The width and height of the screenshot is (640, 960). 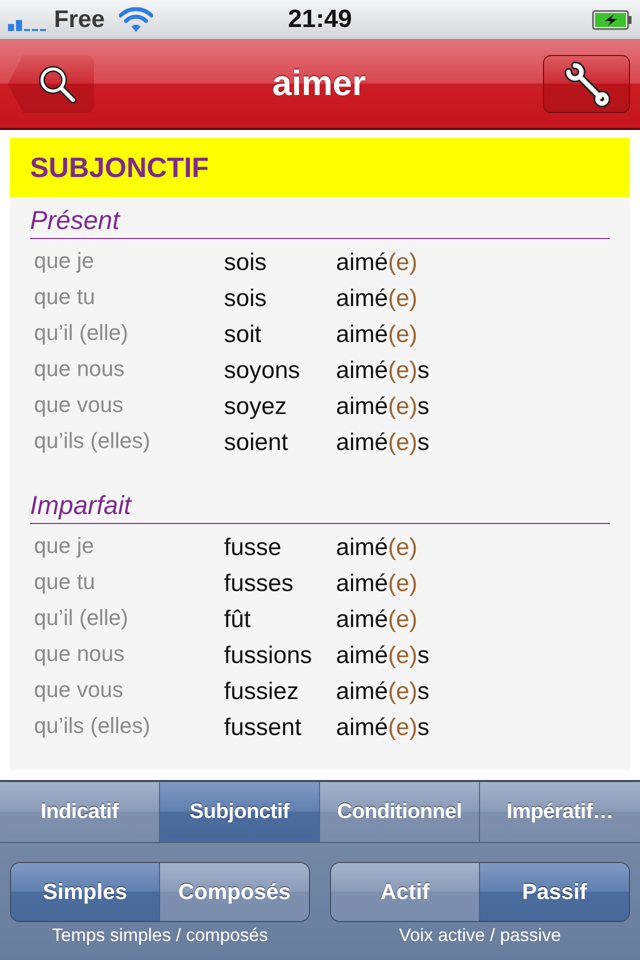 I want to click on voice-option: Passif, so click(x=554, y=892).